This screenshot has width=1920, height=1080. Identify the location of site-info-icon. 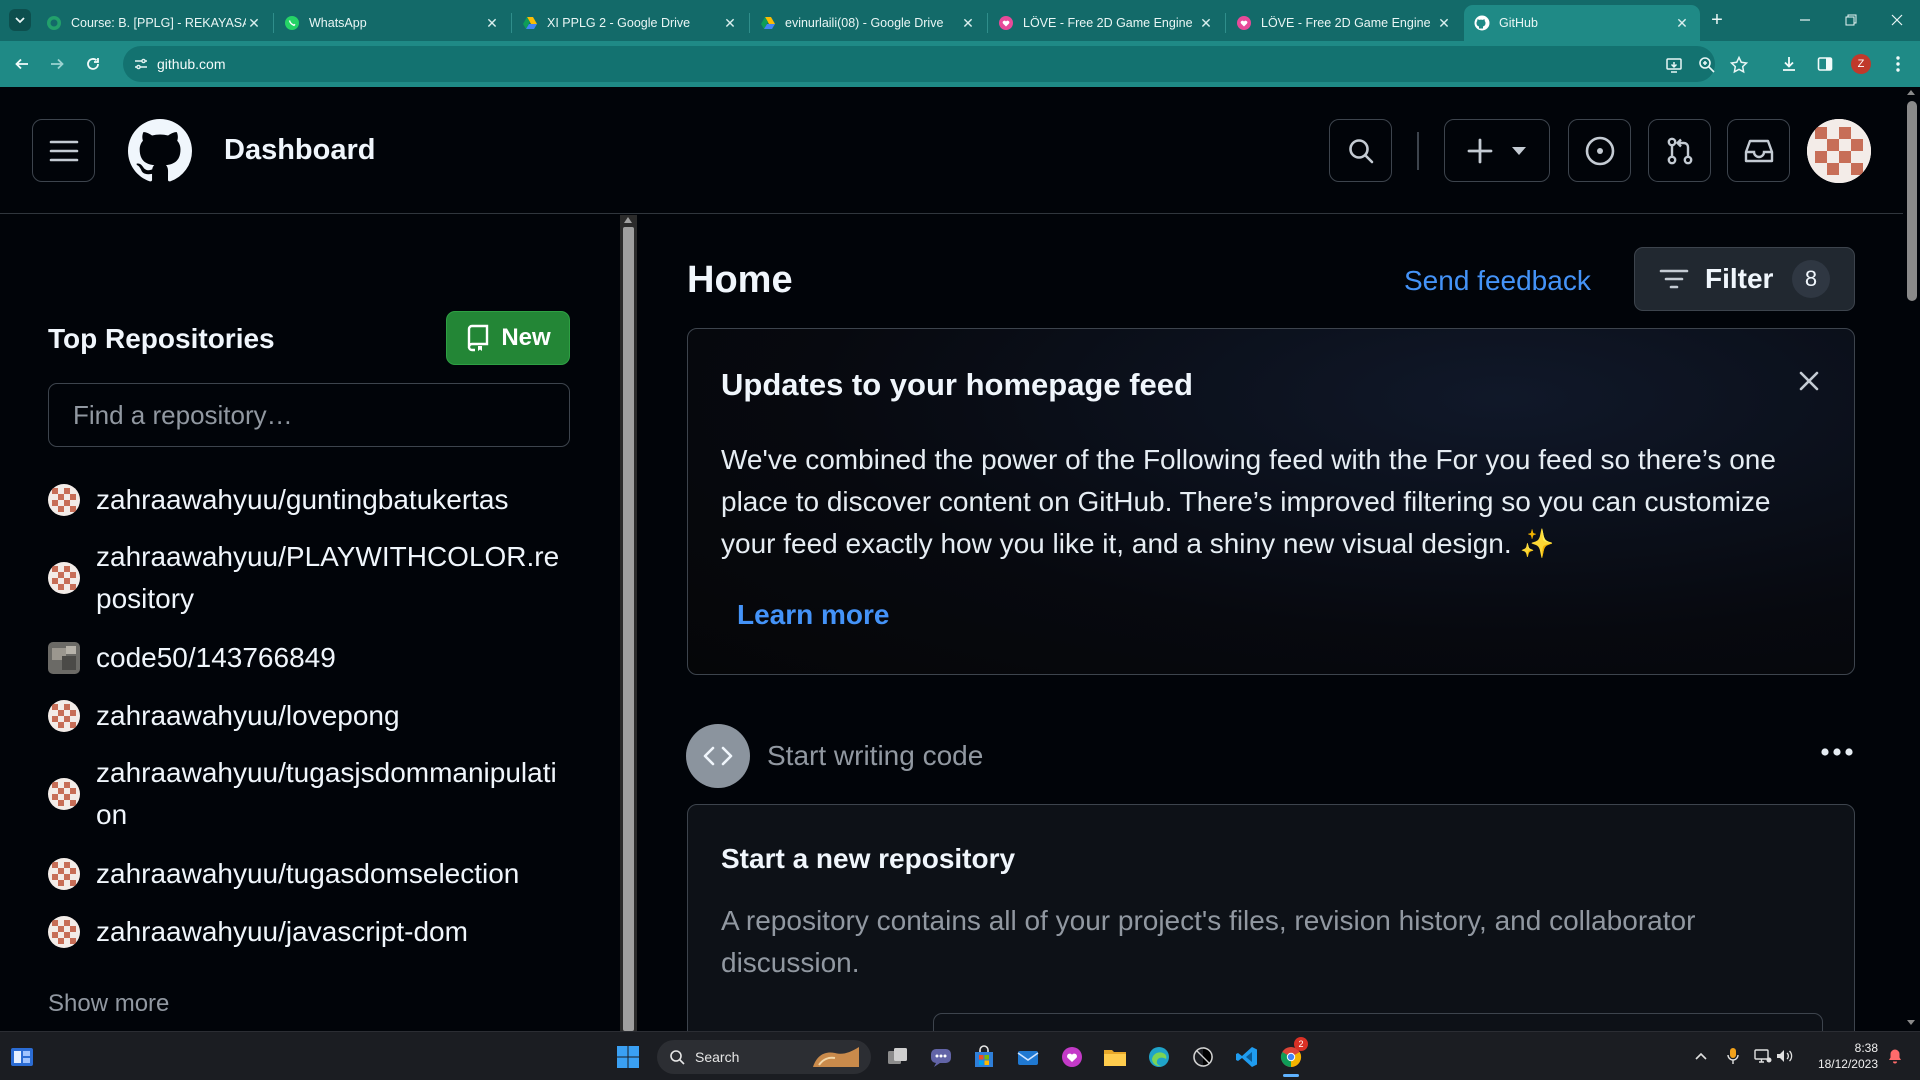
(141, 64).